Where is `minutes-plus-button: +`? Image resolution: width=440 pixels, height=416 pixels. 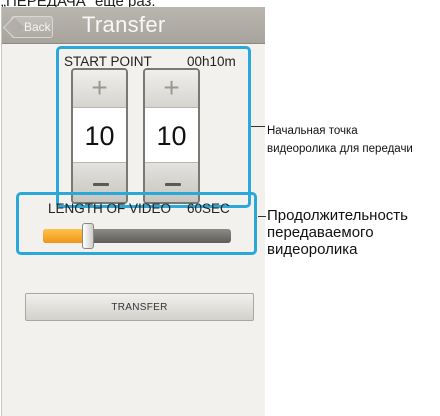 minutes-plus-button: + is located at coordinates (171, 89).